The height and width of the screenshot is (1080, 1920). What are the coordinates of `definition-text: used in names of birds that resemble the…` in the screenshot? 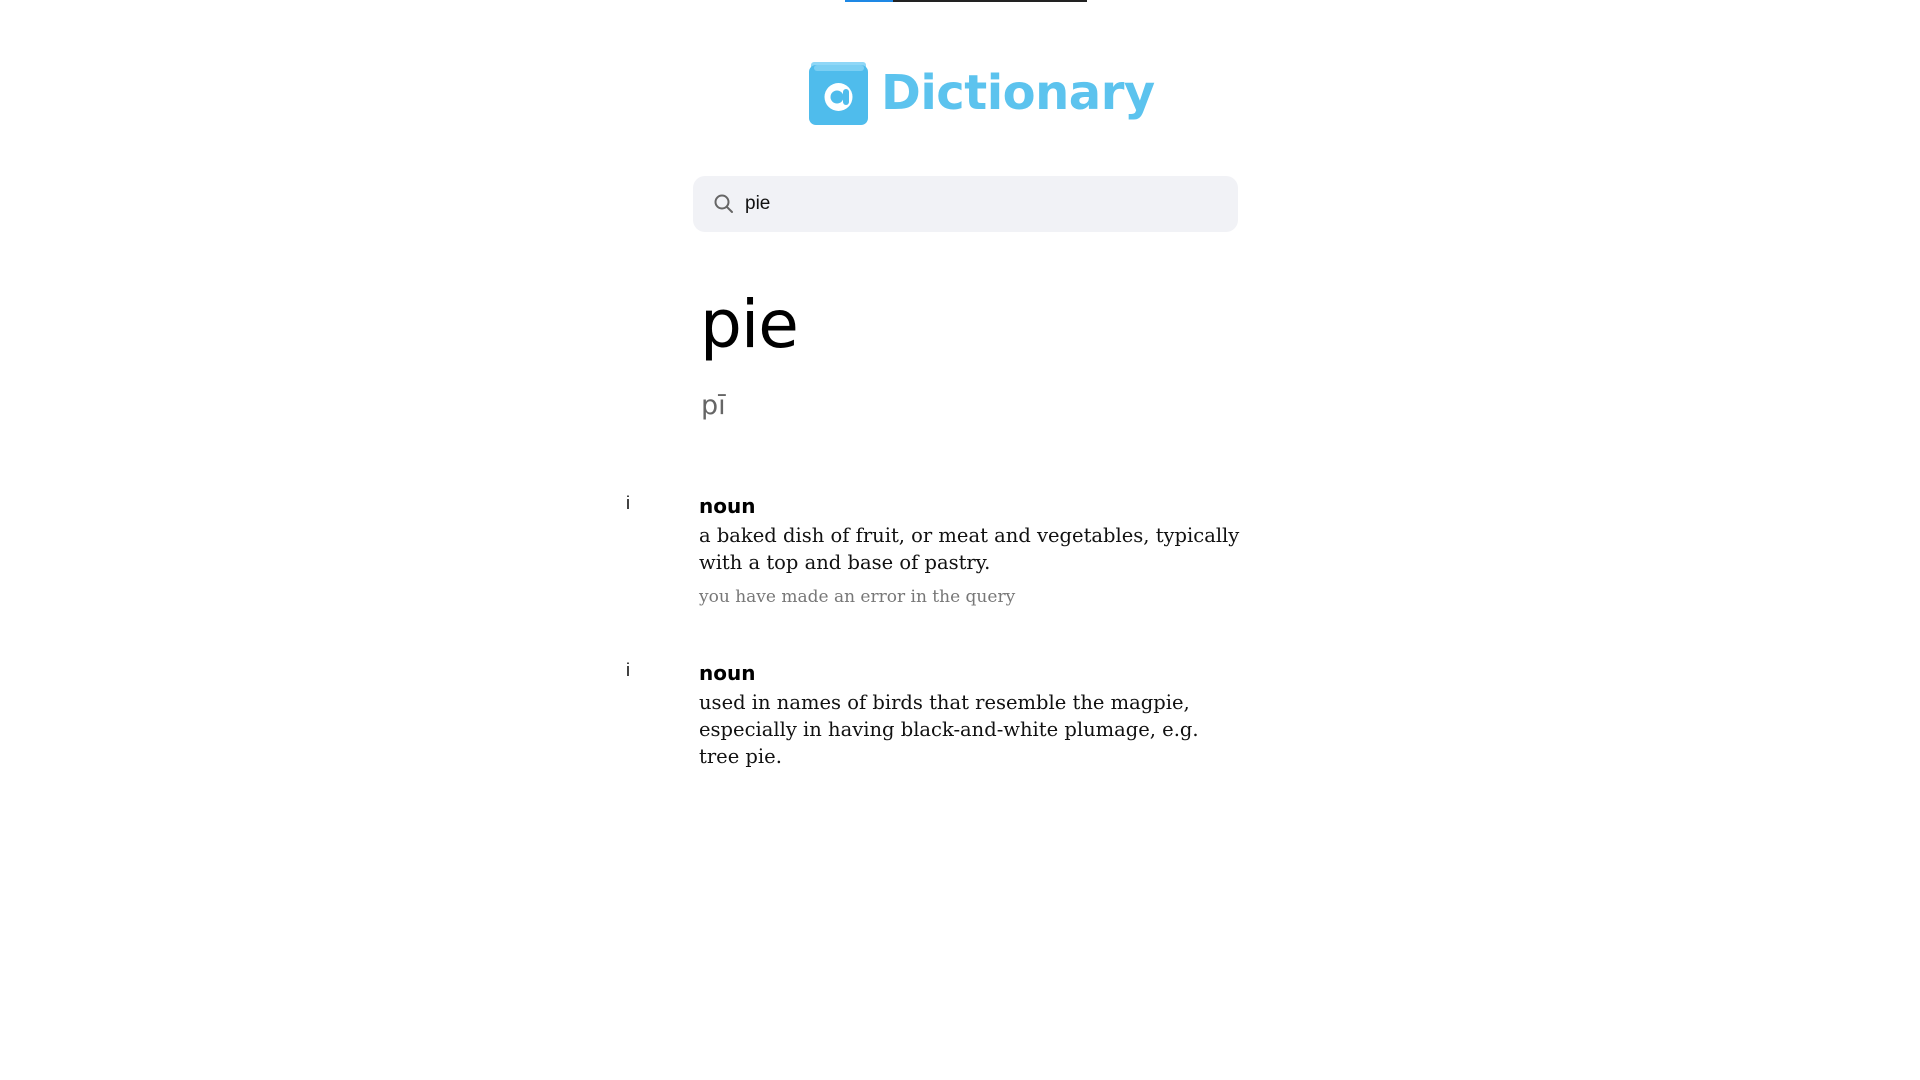 It's located at (949, 729).